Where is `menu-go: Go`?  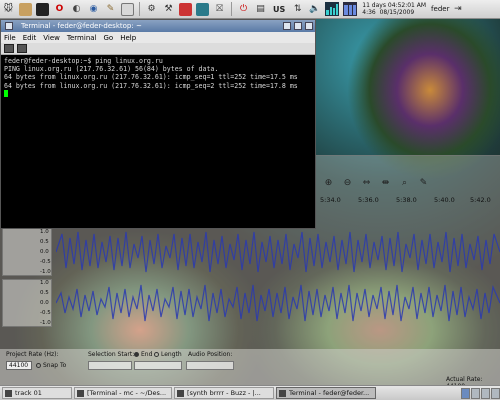
menu-go: Go is located at coordinates (109, 38).